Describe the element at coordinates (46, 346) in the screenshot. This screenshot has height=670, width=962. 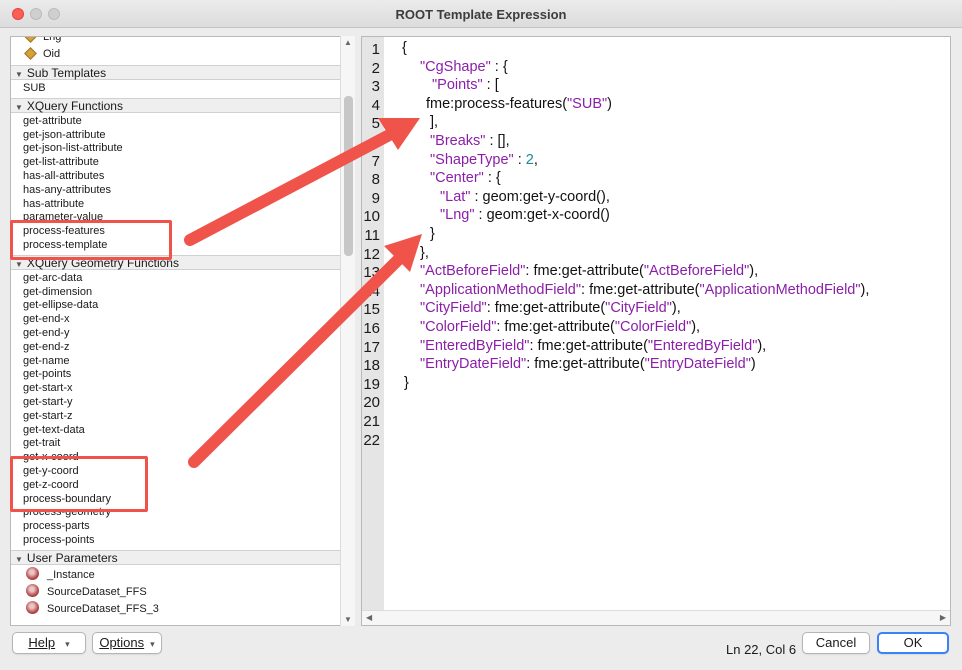
I see `tree-item-label: get-end-z` at that location.